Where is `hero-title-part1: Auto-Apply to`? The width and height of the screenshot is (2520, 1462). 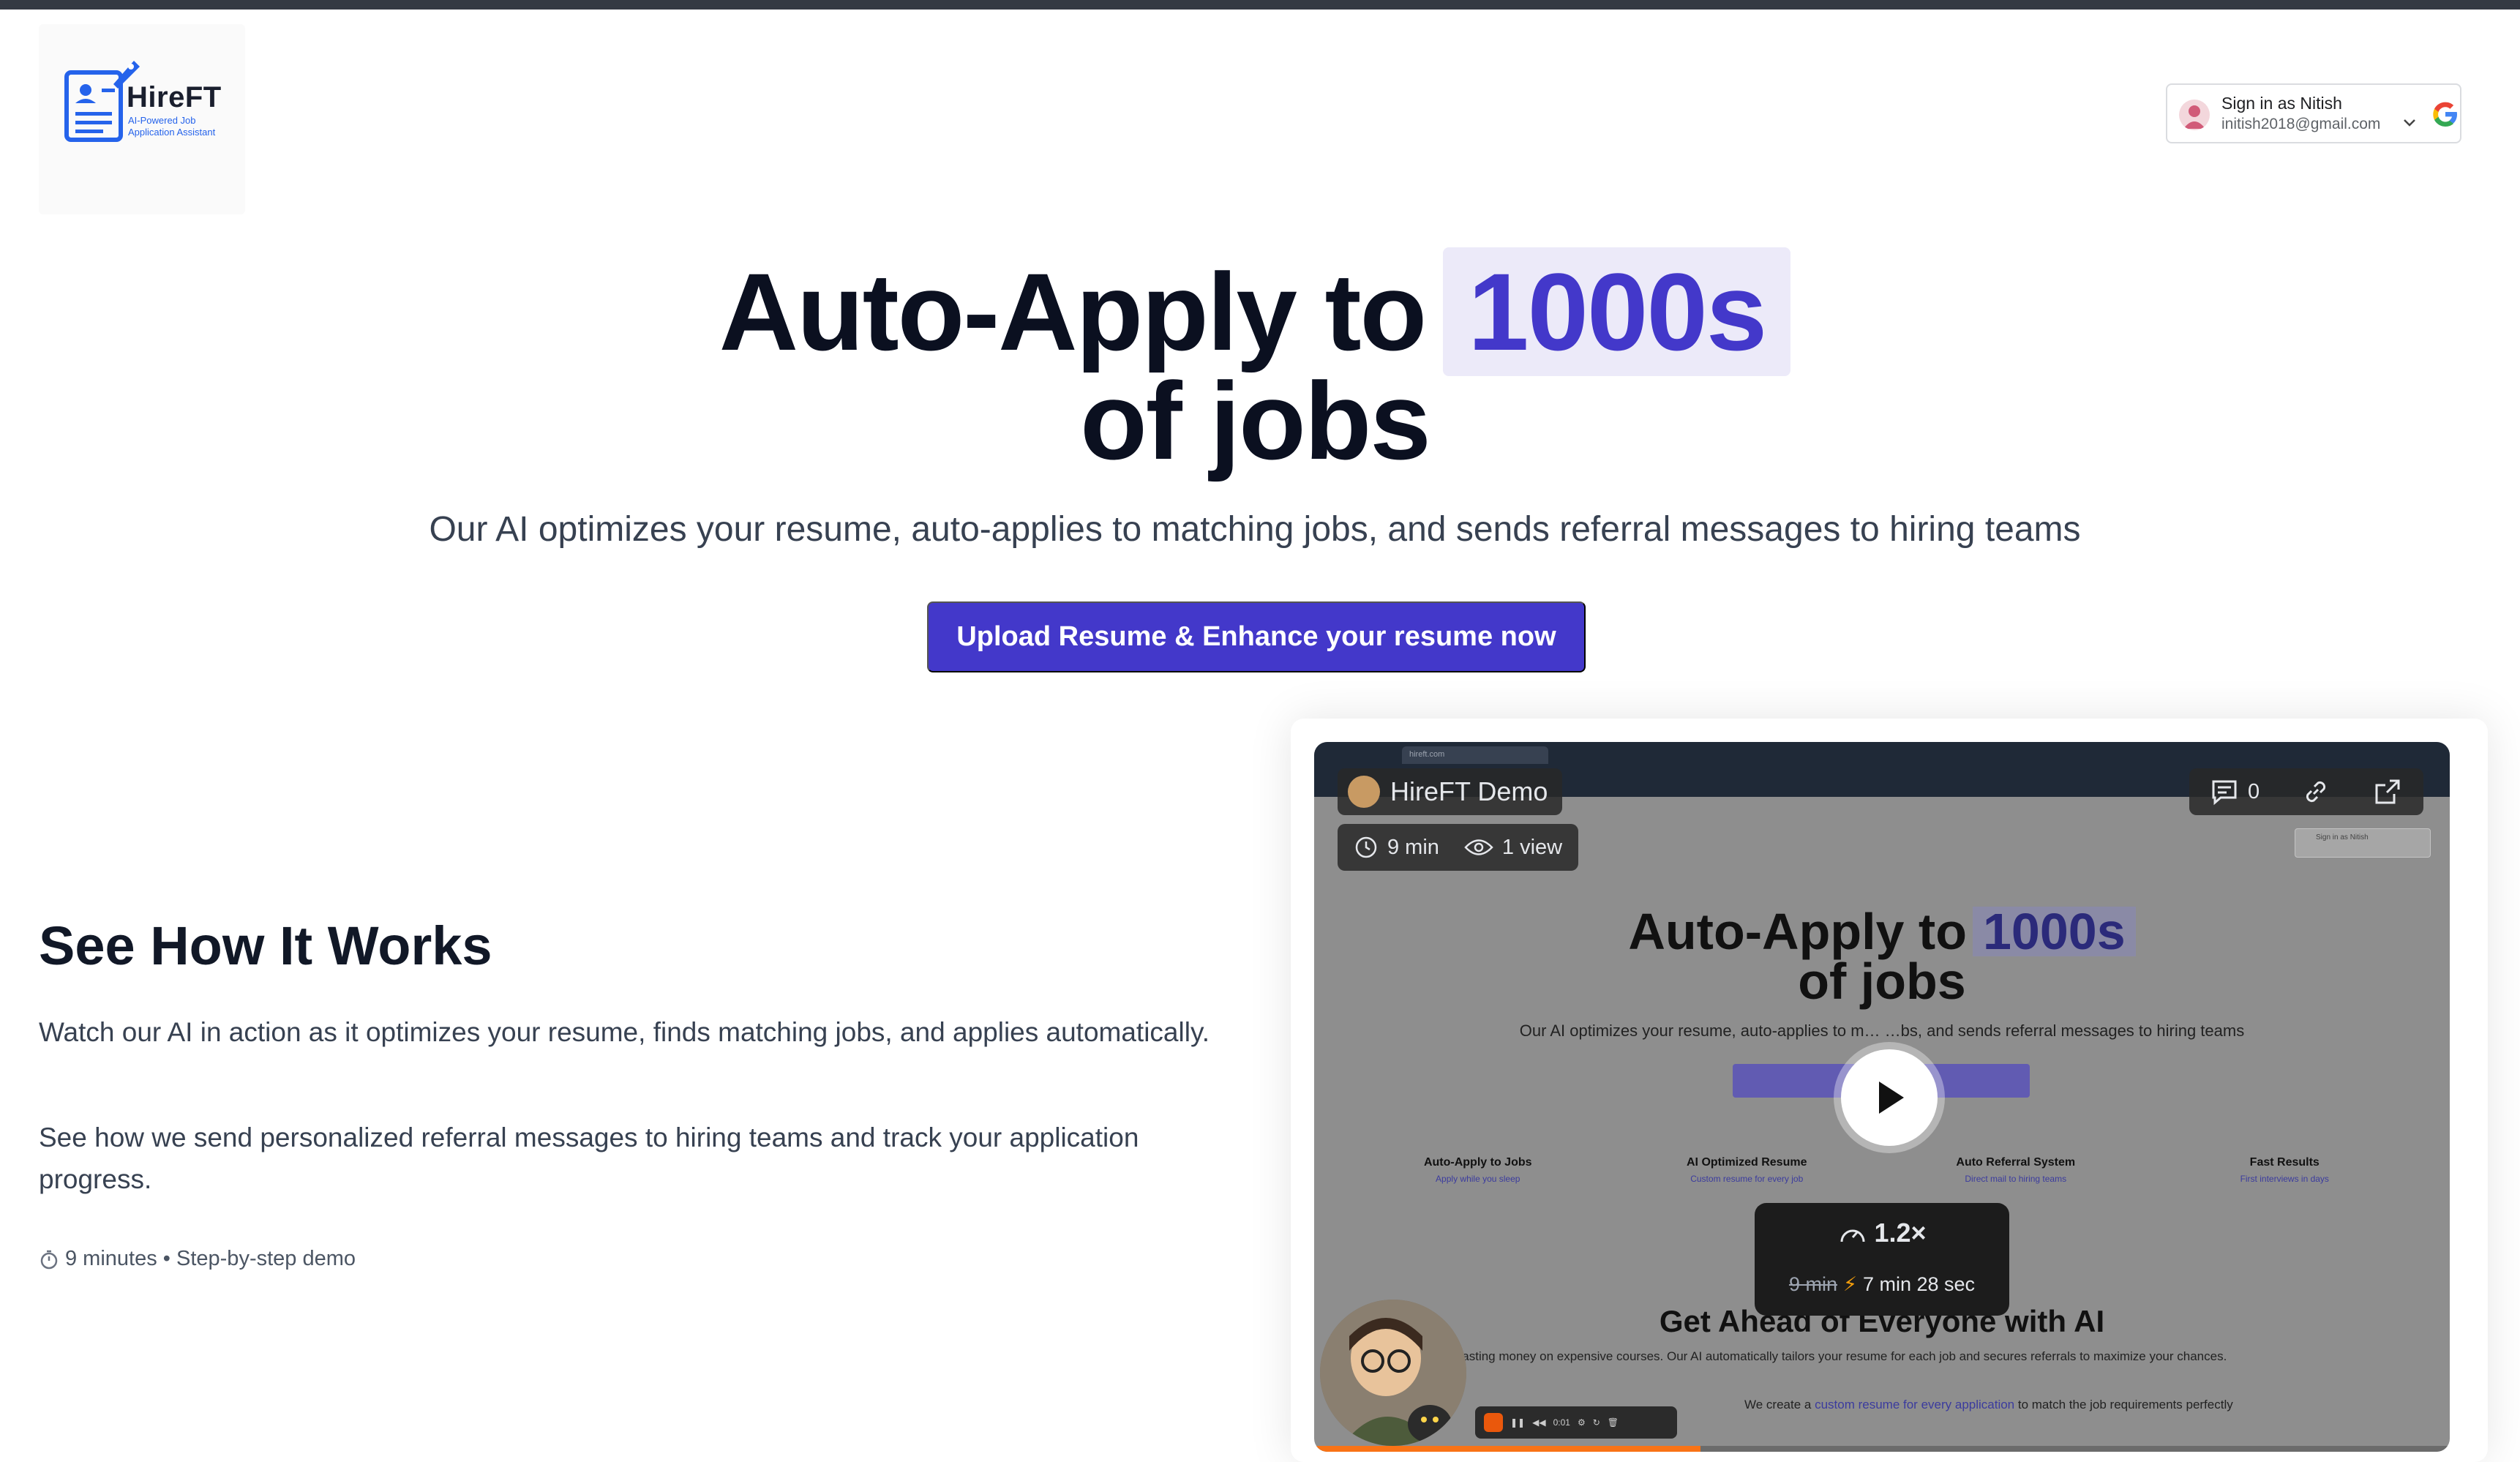
hero-title-part1: Auto-Apply to is located at coordinates (1073, 312).